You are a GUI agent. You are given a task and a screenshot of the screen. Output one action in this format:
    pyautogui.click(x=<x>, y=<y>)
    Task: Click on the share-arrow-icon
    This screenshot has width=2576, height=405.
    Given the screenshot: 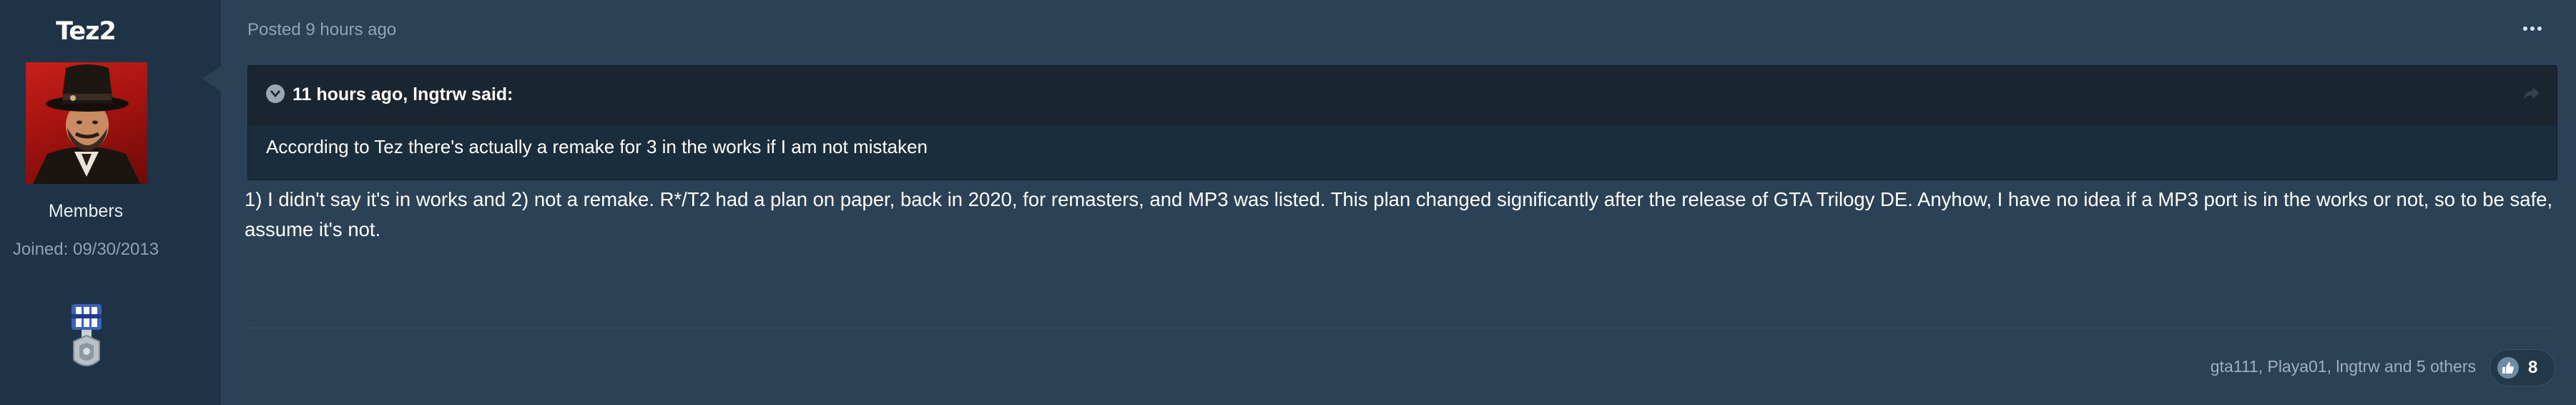 What is the action you would take?
    pyautogui.click(x=2531, y=94)
    